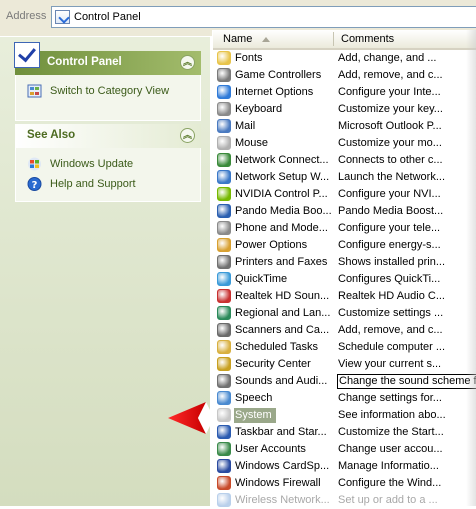 The image size is (476, 509). I want to click on help-support-link: ? Help and Support, so click(108, 184).